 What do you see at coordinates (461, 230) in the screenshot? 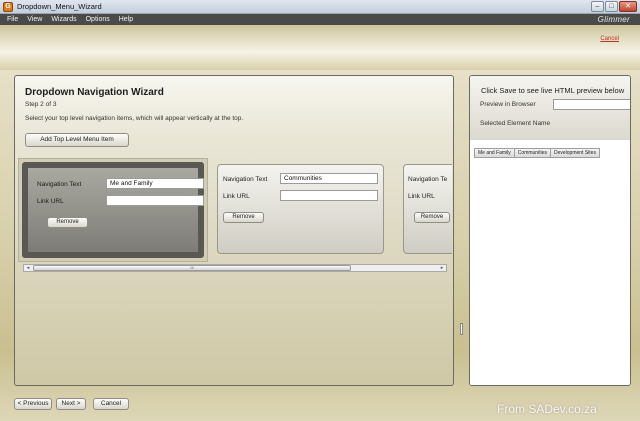
I see `panel-splitter` at bounding box center [461, 230].